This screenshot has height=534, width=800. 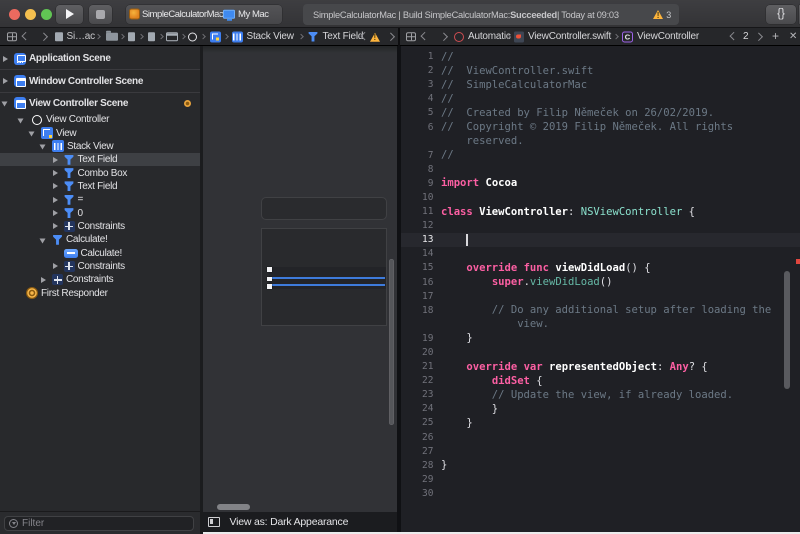 I want to click on outline-row-stack-view: Stack View, so click(x=100, y=146).